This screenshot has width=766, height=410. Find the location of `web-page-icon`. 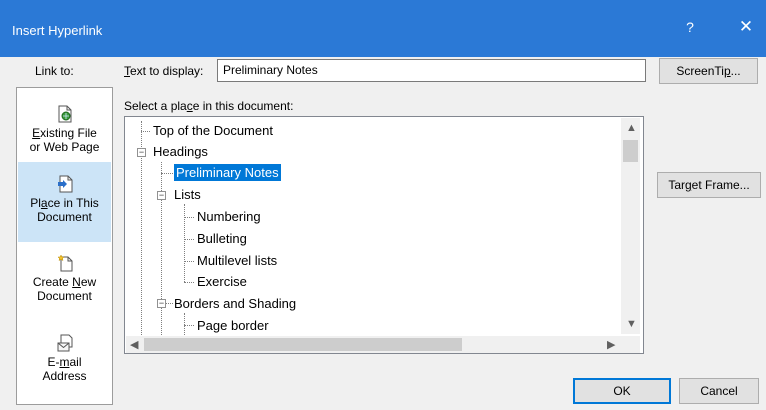

web-page-icon is located at coordinates (64, 114).